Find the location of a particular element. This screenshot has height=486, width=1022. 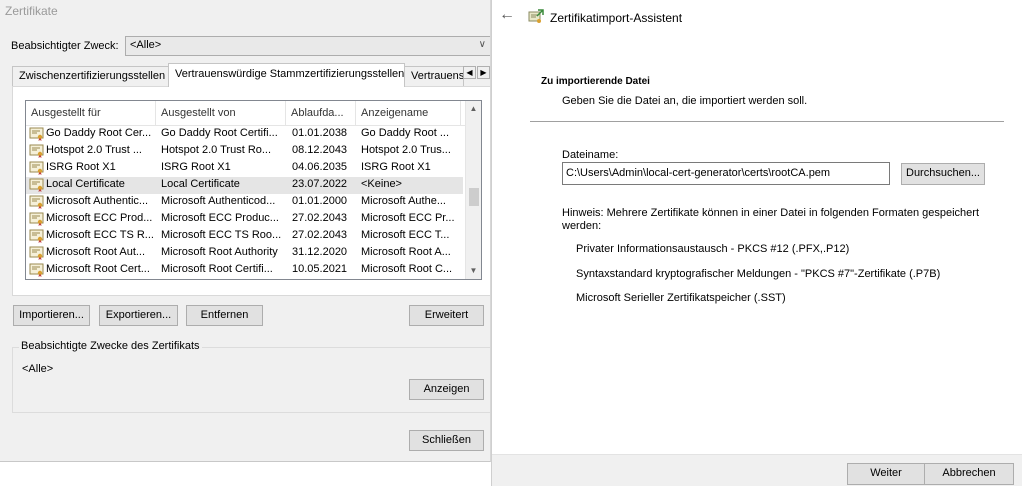

tab-trusted-publishers: Vertrauens is located at coordinates (434, 76).